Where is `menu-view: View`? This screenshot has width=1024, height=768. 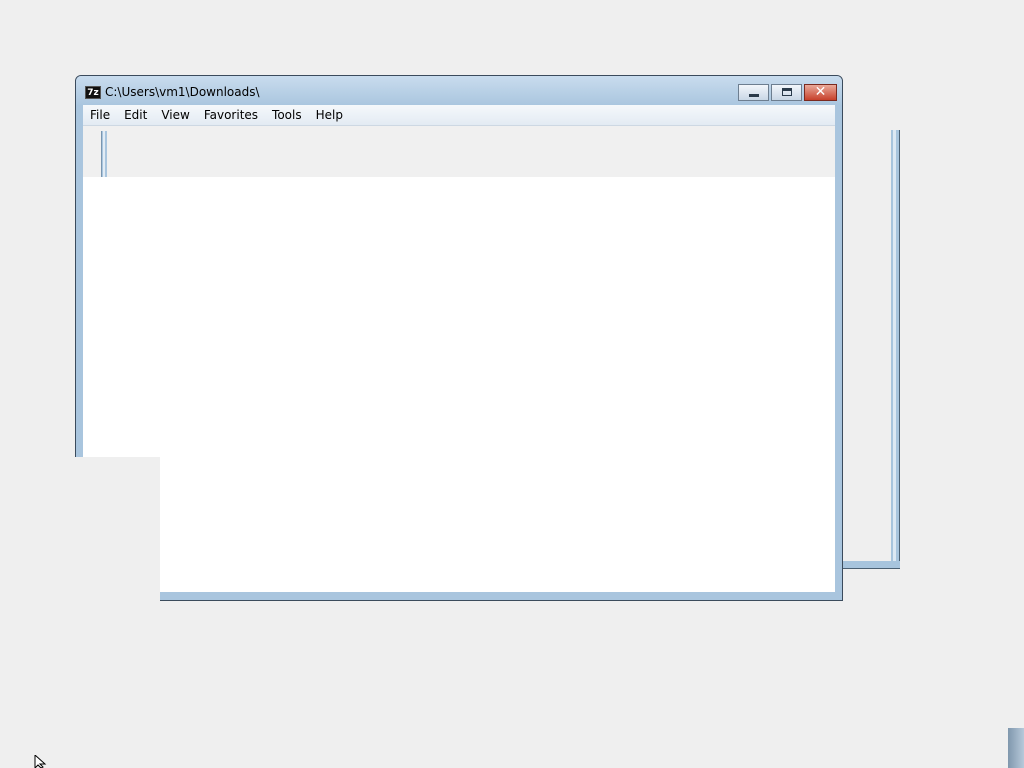
menu-view: View is located at coordinates (175, 115).